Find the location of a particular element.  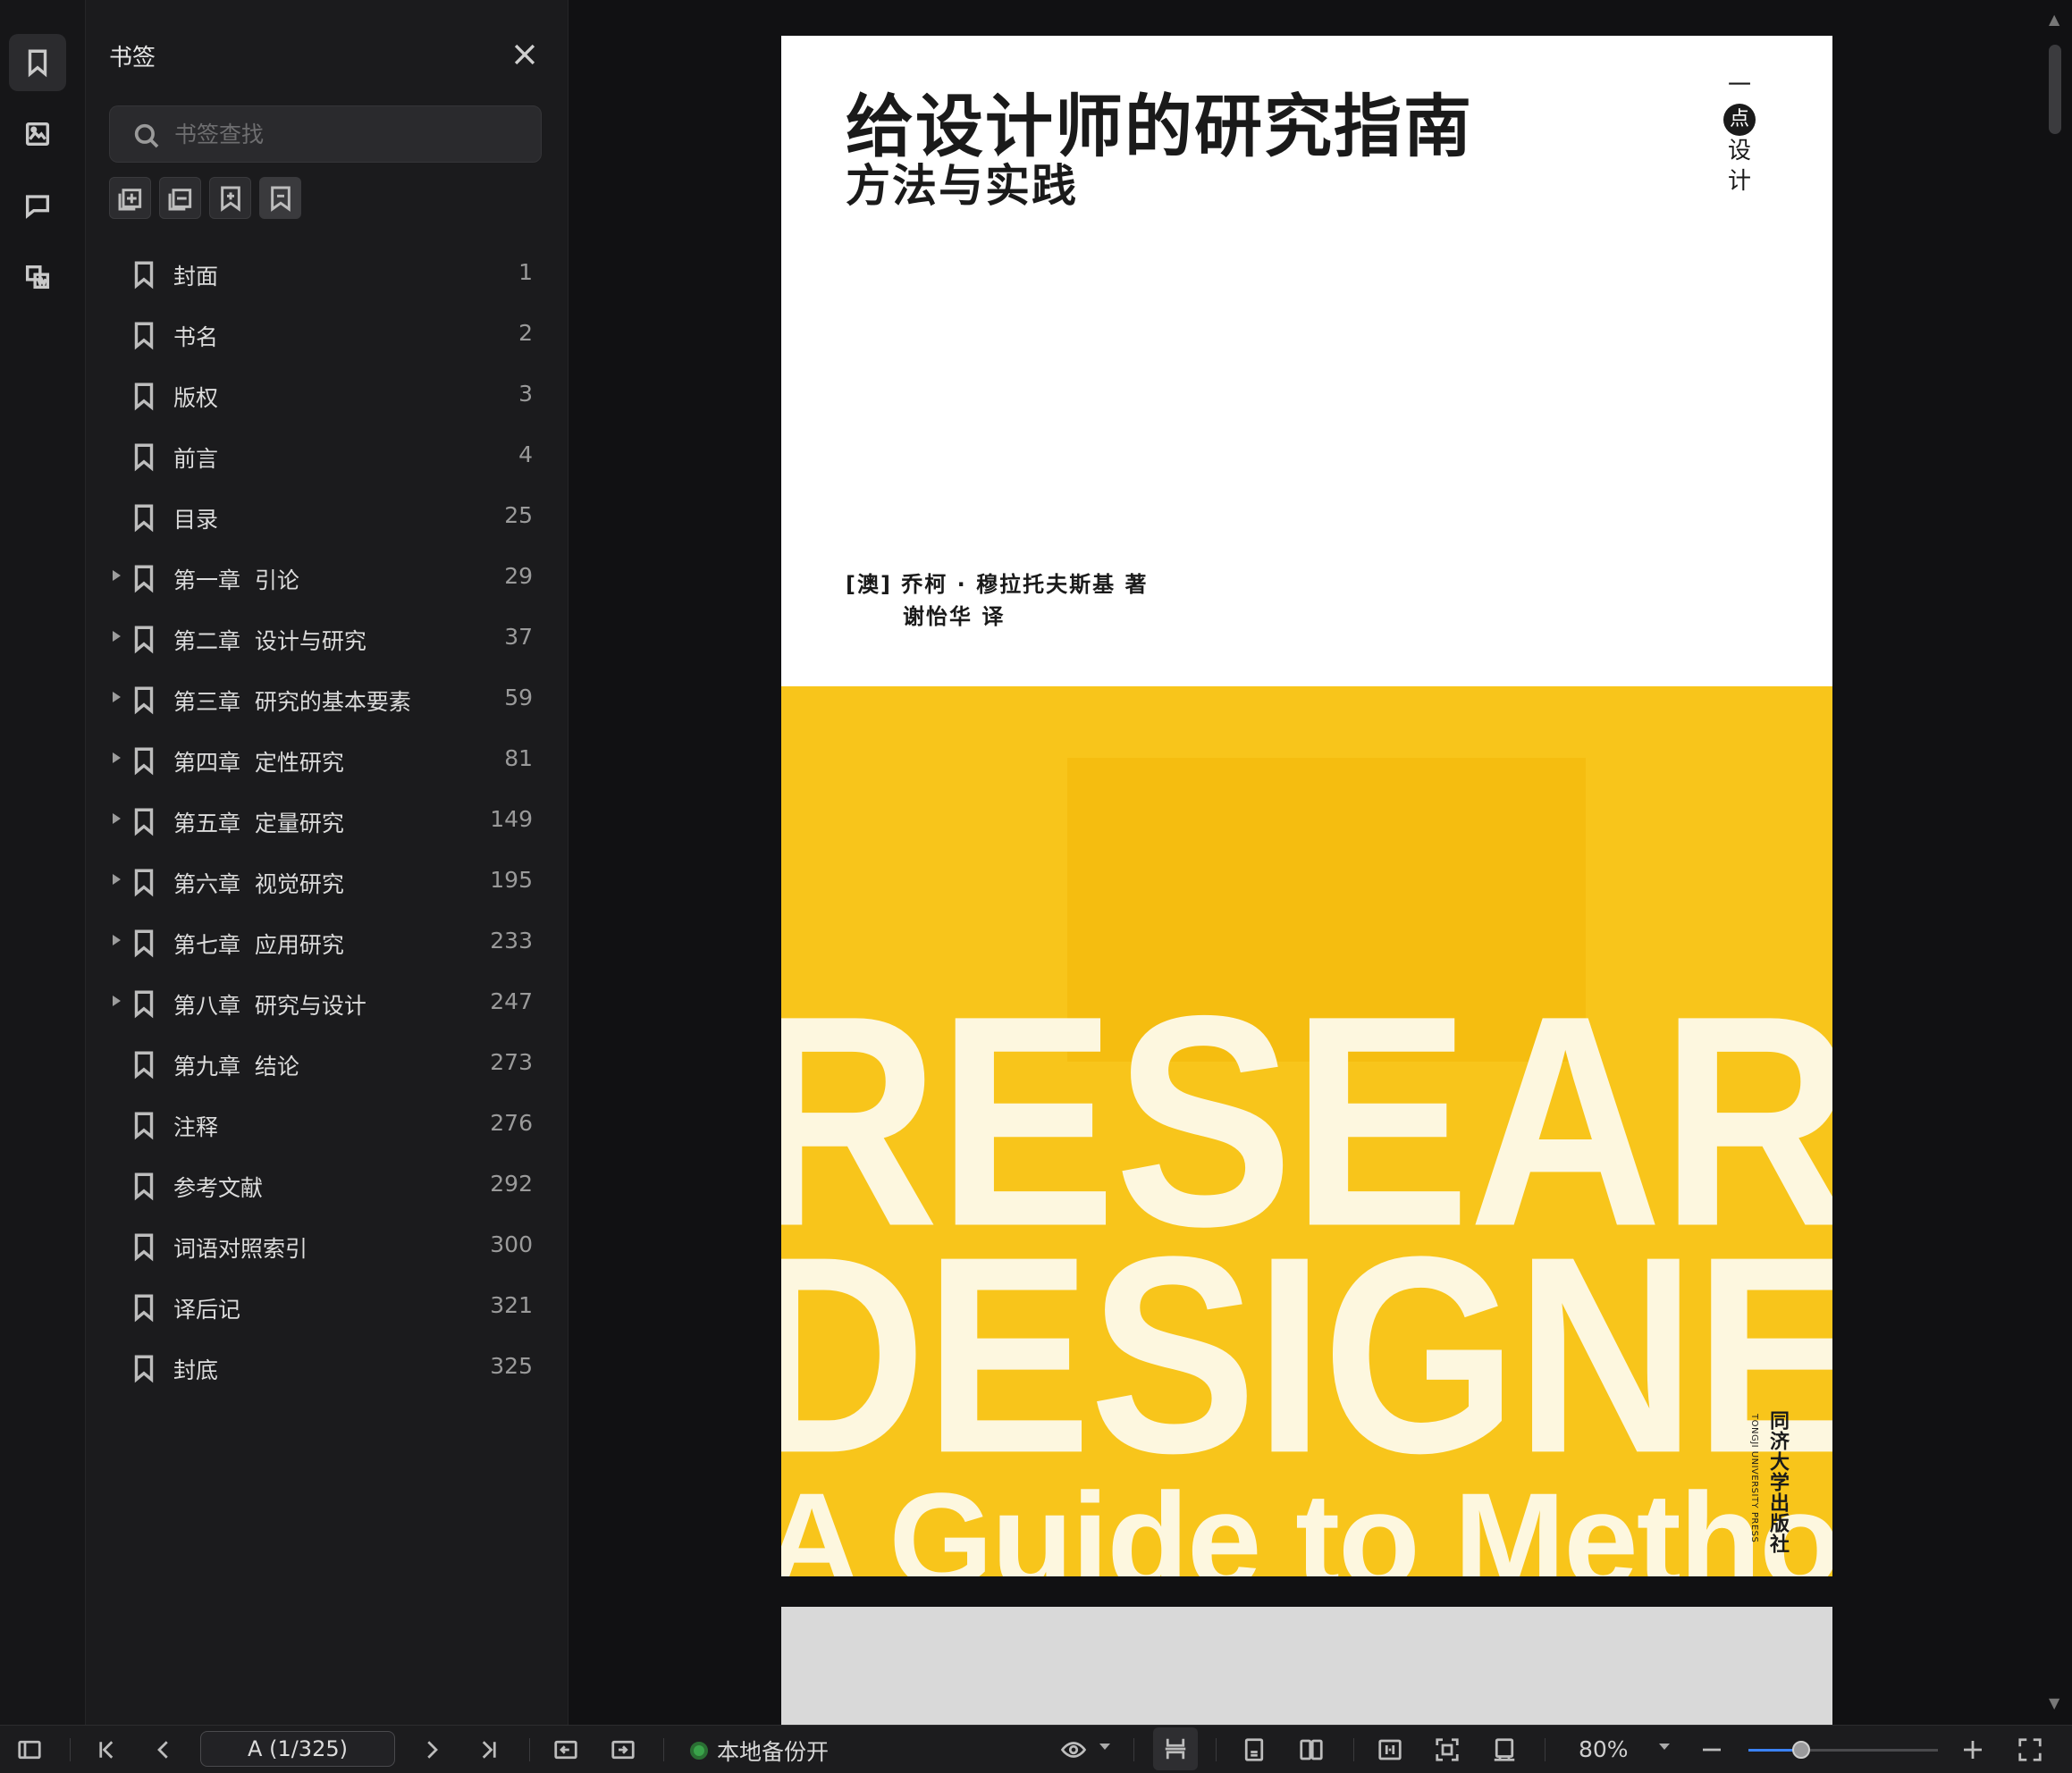

navigate-forward-icon is located at coordinates (623, 1749).